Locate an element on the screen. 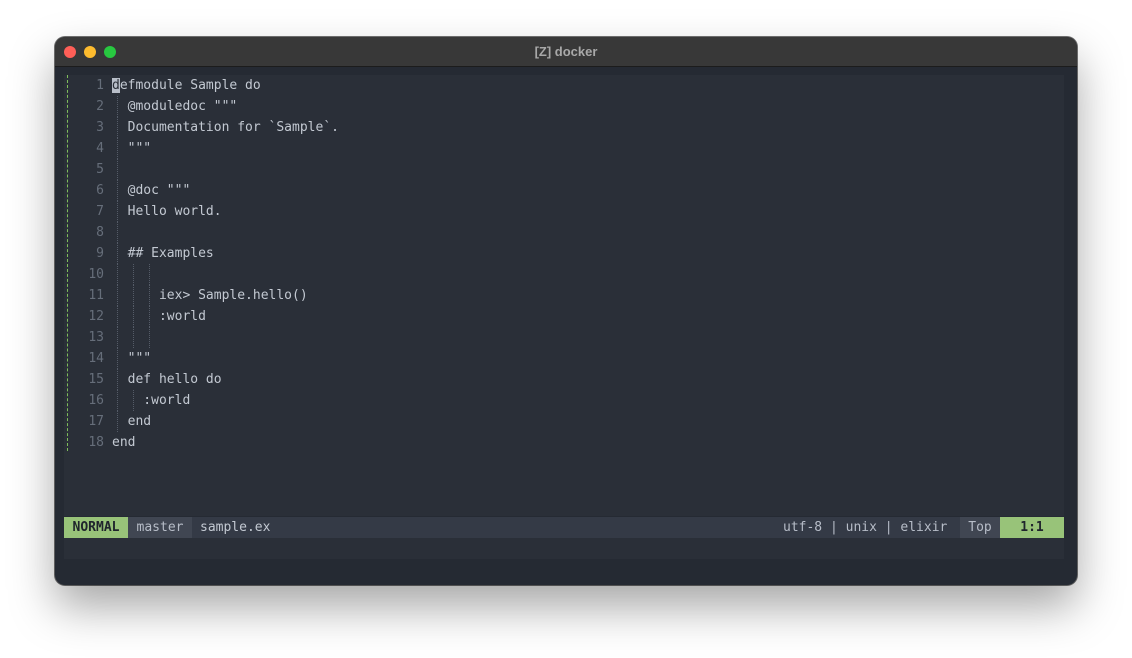 The height and width of the screenshot is (658, 1132). code-text: Hello world. is located at coordinates (167, 211).